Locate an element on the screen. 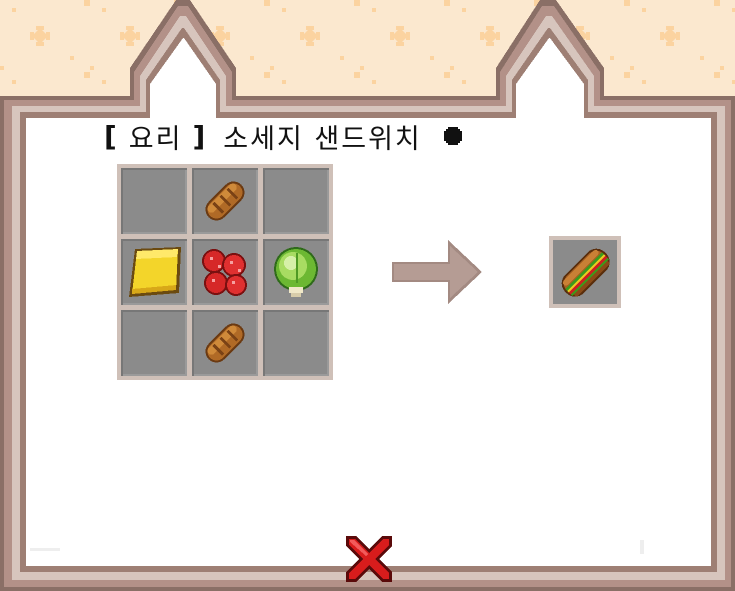  sausage-slices-icon is located at coordinates (224, 272).